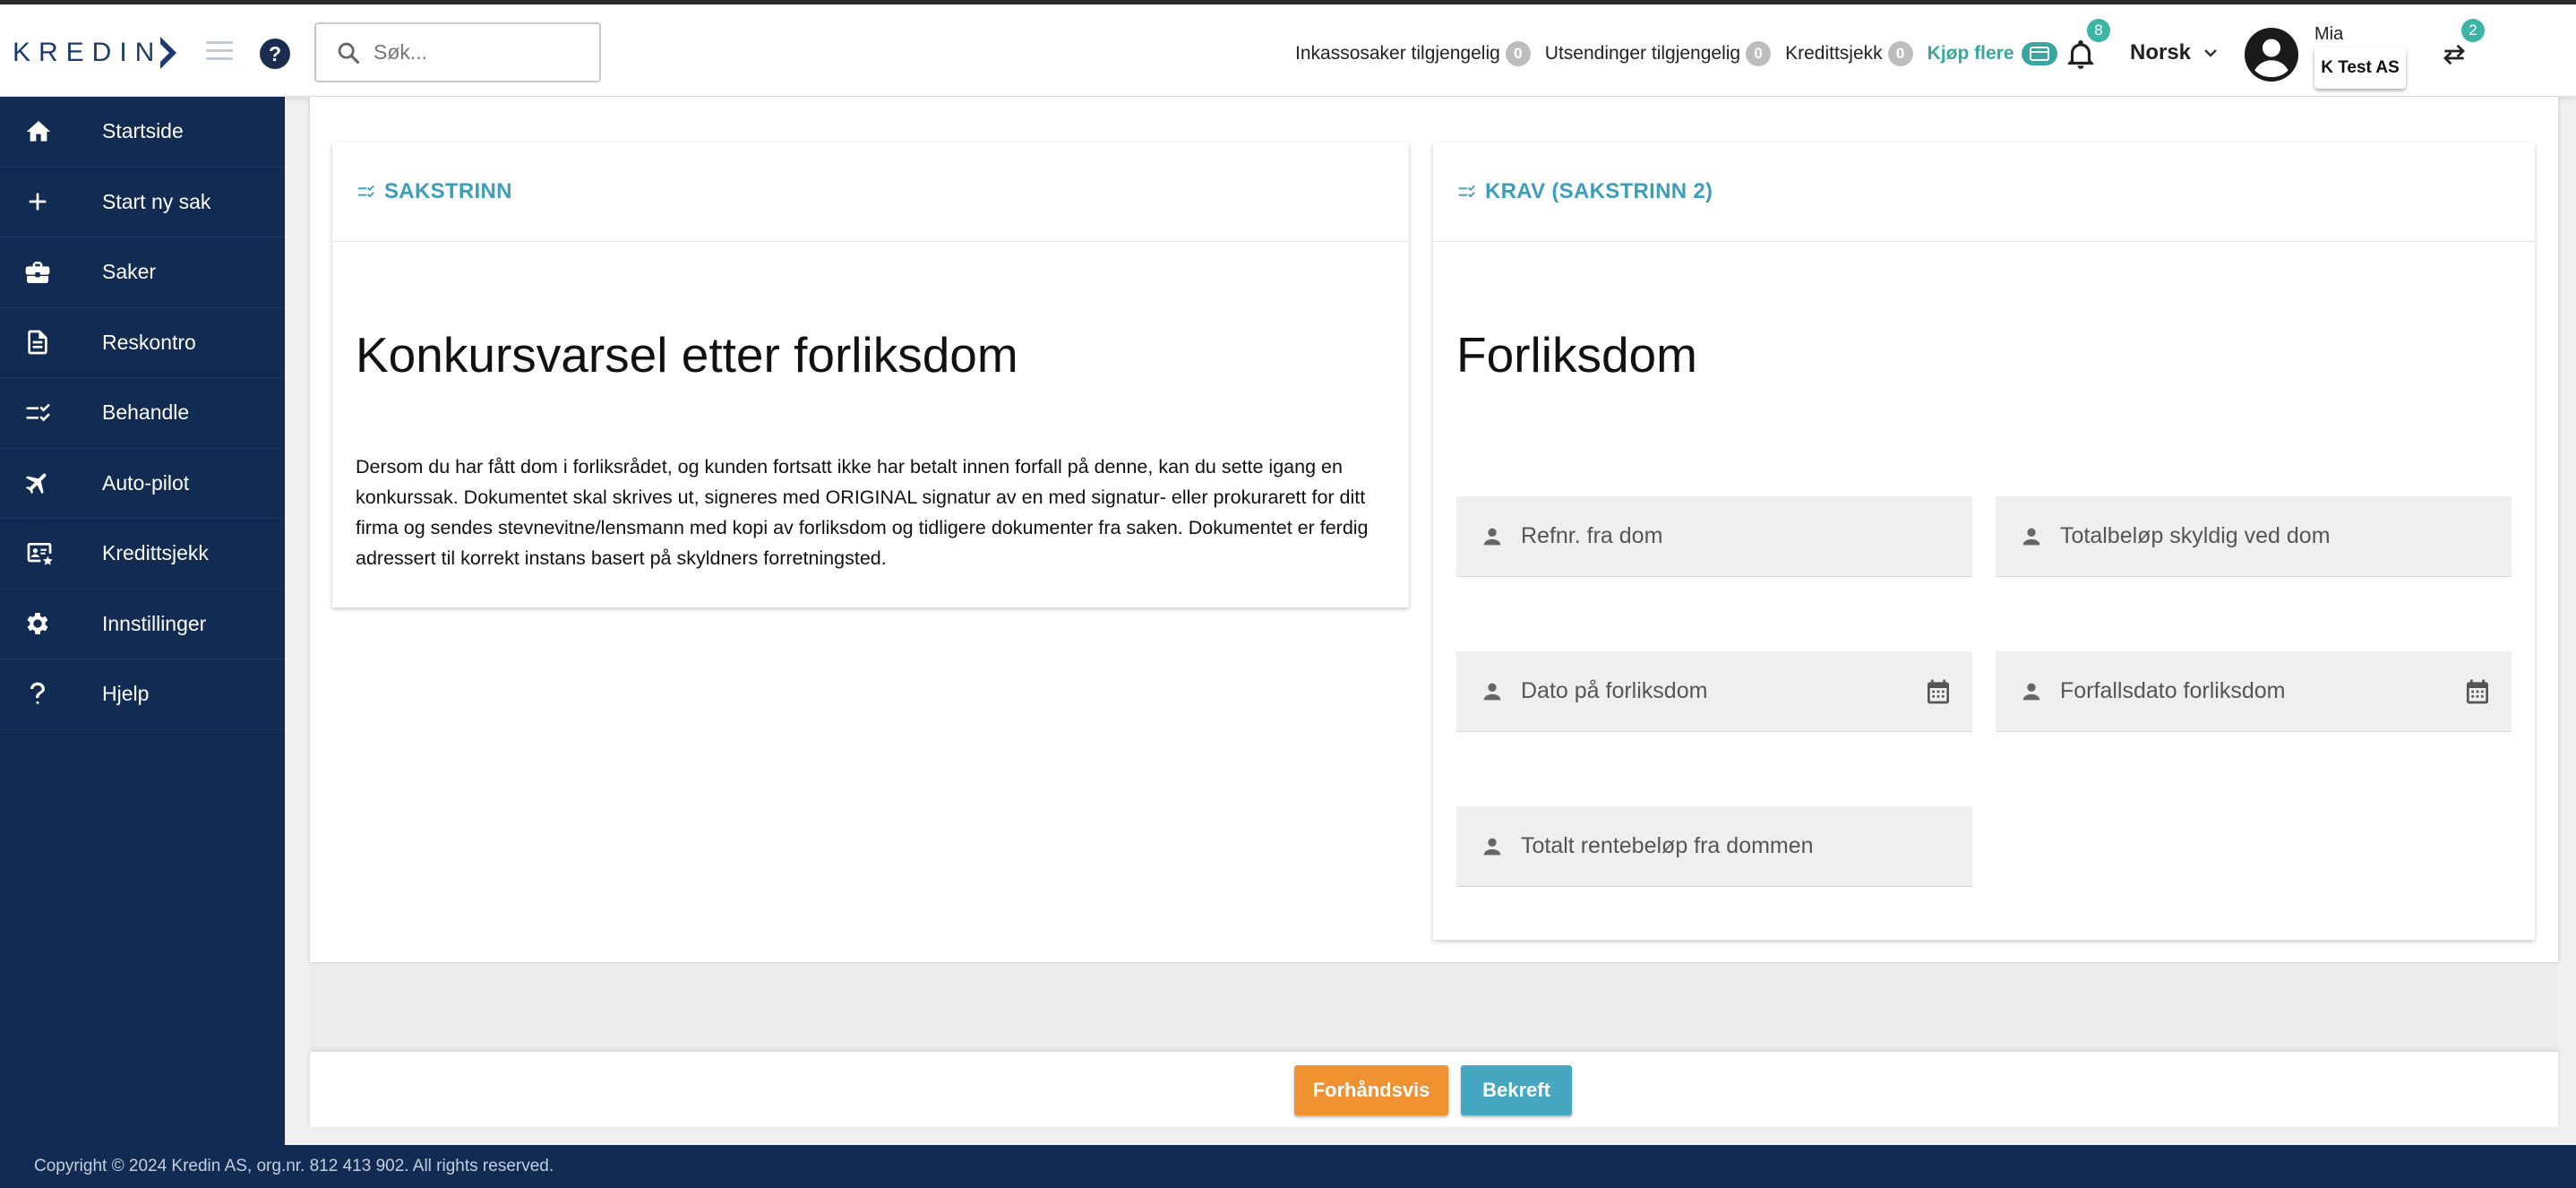 Image resolution: width=2576 pixels, height=1188 pixels. Describe the element at coordinates (1397, 53) in the screenshot. I see `collection-cases-label: Inkassosaker tilgjengelig` at that location.